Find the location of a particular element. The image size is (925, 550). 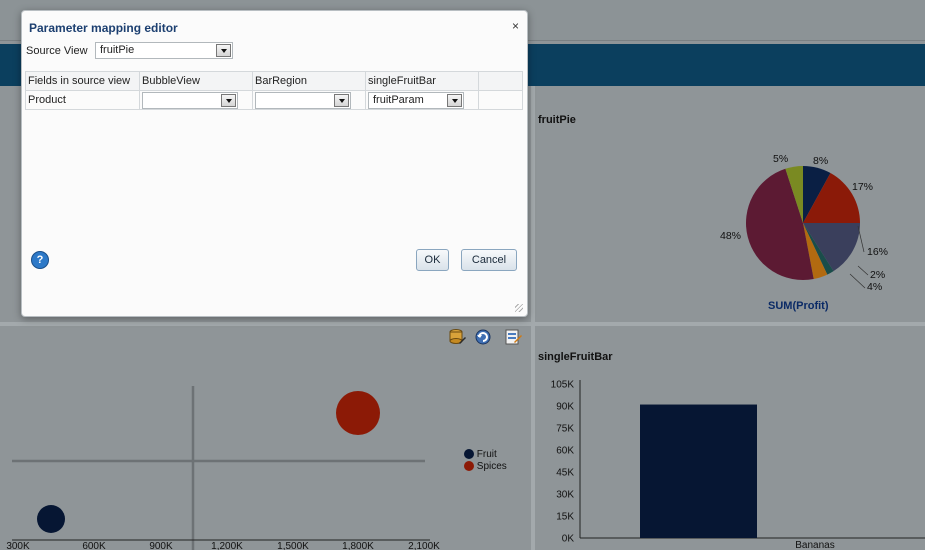

refresh-icon is located at coordinates (483, 337).